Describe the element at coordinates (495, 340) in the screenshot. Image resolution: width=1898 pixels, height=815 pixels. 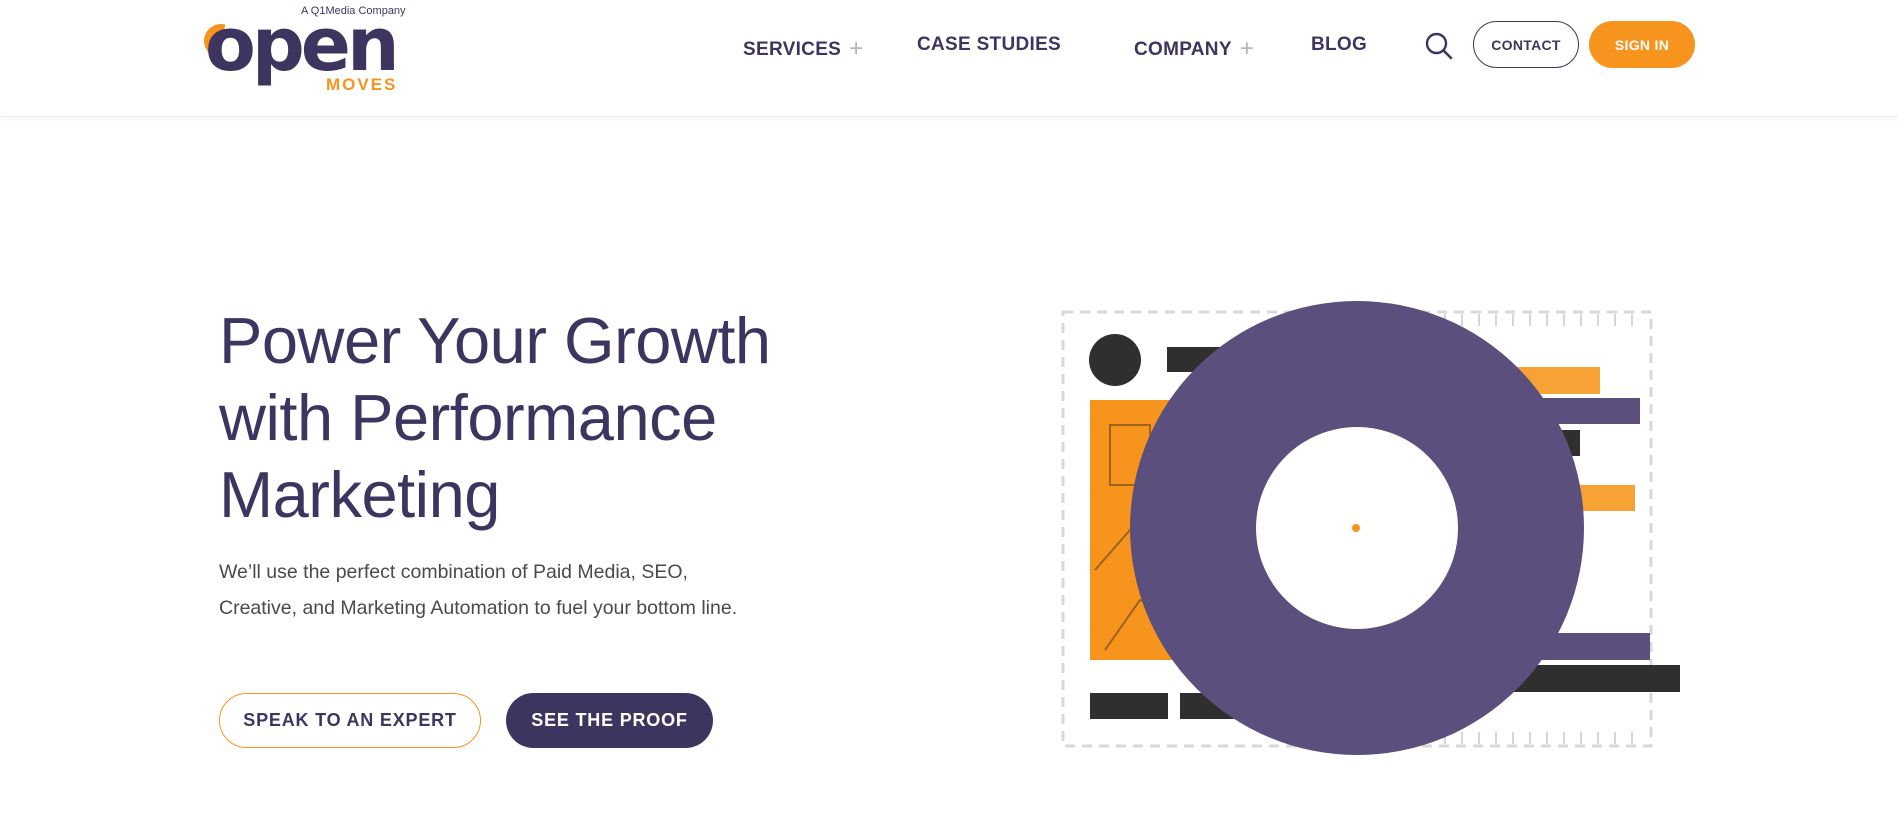
I see `hero-title-line: Power Your Growth` at that location.